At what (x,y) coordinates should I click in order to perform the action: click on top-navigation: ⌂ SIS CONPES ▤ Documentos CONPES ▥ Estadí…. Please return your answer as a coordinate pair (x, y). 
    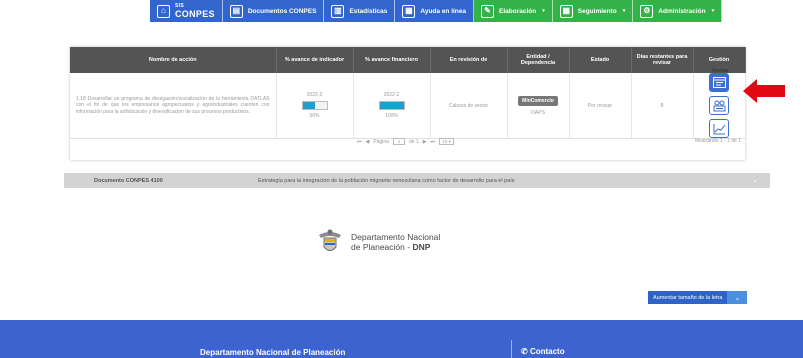
    Looking at the image, I should click on (401, 12).